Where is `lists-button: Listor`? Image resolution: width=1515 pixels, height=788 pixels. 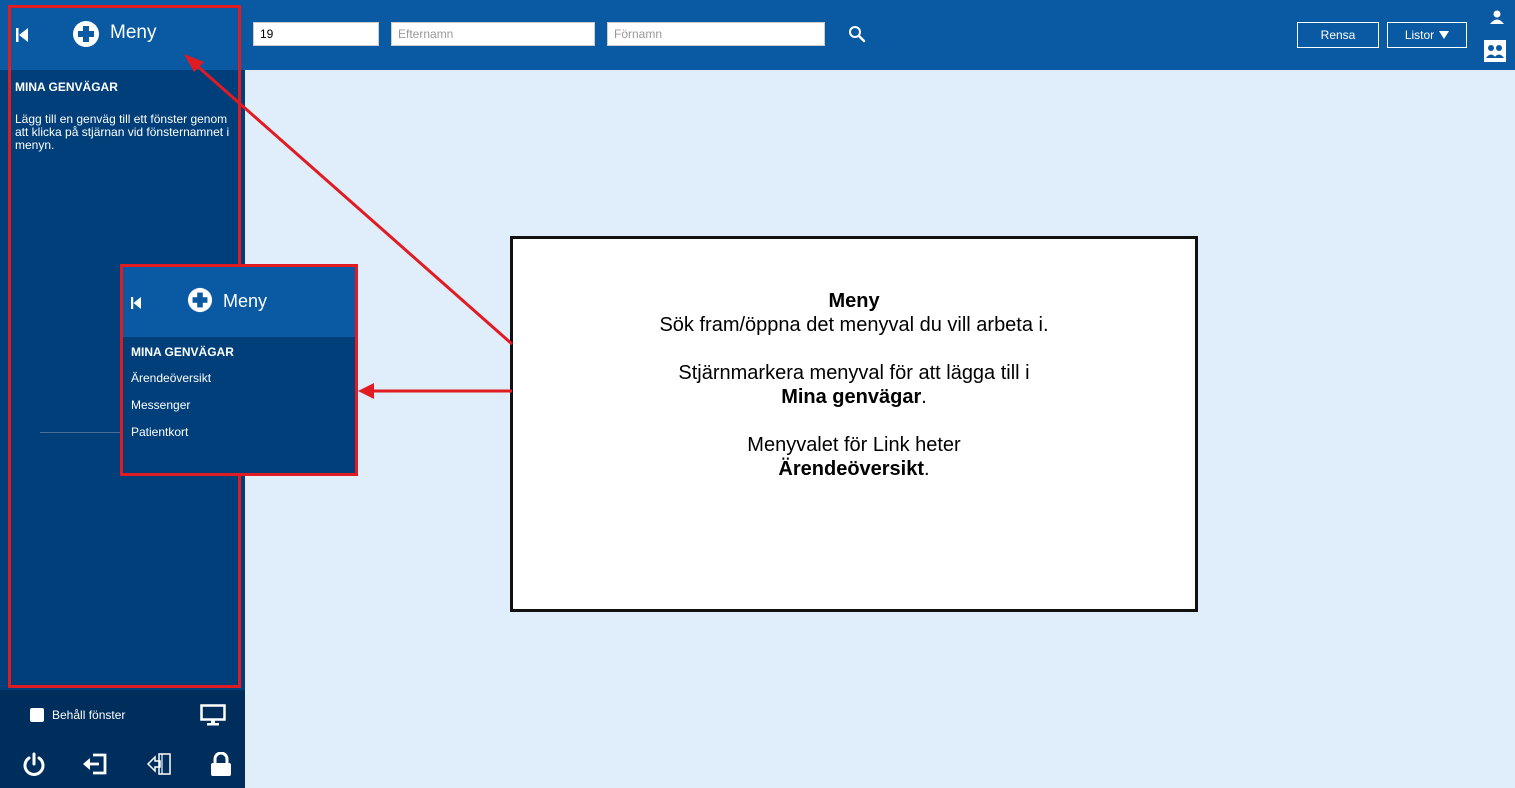
lists-button: Listor is located at coordinates (1427, 35).